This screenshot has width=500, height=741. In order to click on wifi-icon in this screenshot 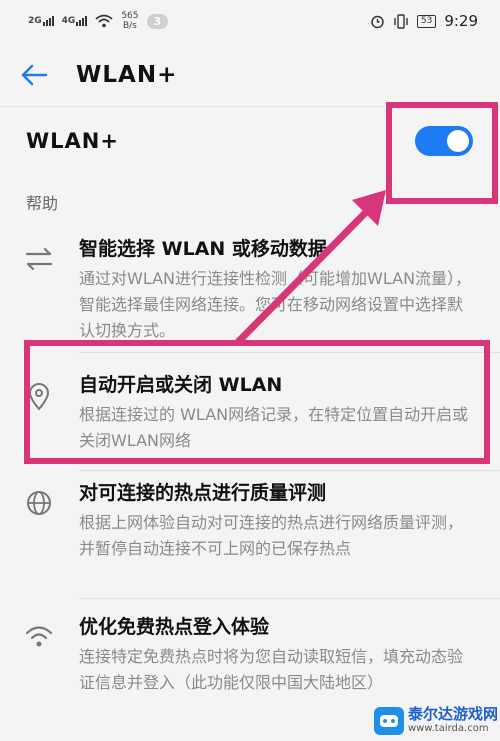, I will do `click(39, 636)`.